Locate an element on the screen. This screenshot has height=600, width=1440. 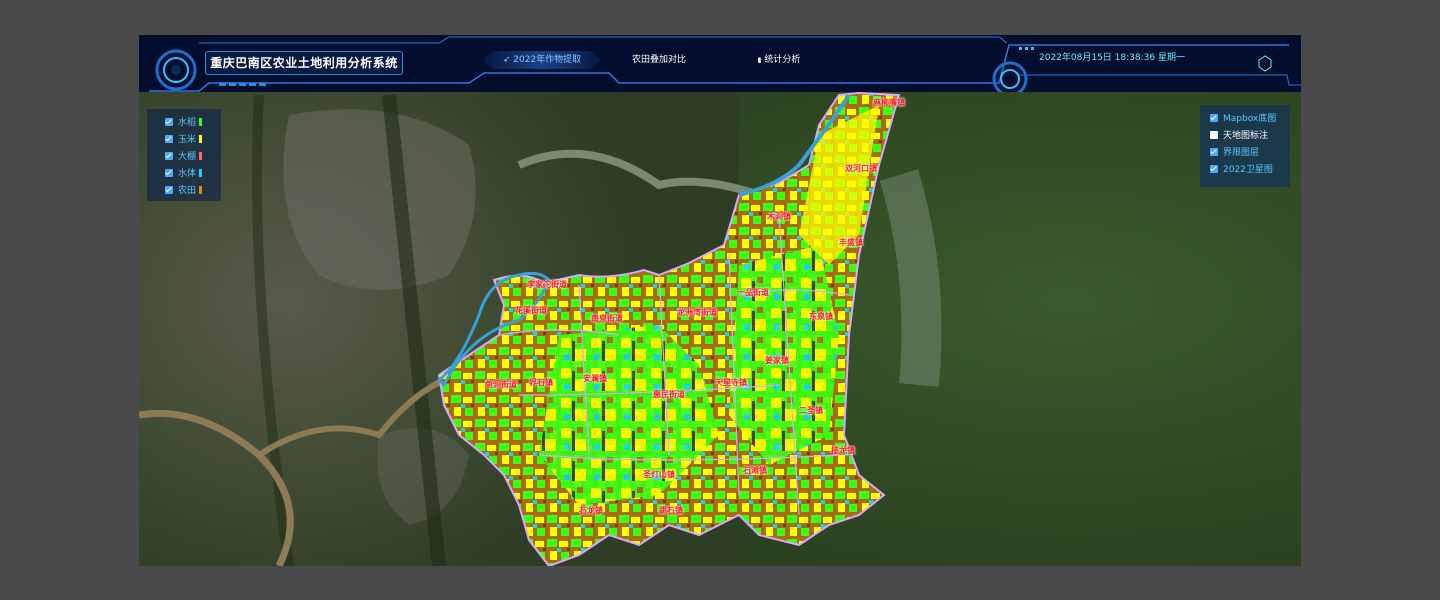
chart-icon: ▮ is located at coordinates (759, 60).